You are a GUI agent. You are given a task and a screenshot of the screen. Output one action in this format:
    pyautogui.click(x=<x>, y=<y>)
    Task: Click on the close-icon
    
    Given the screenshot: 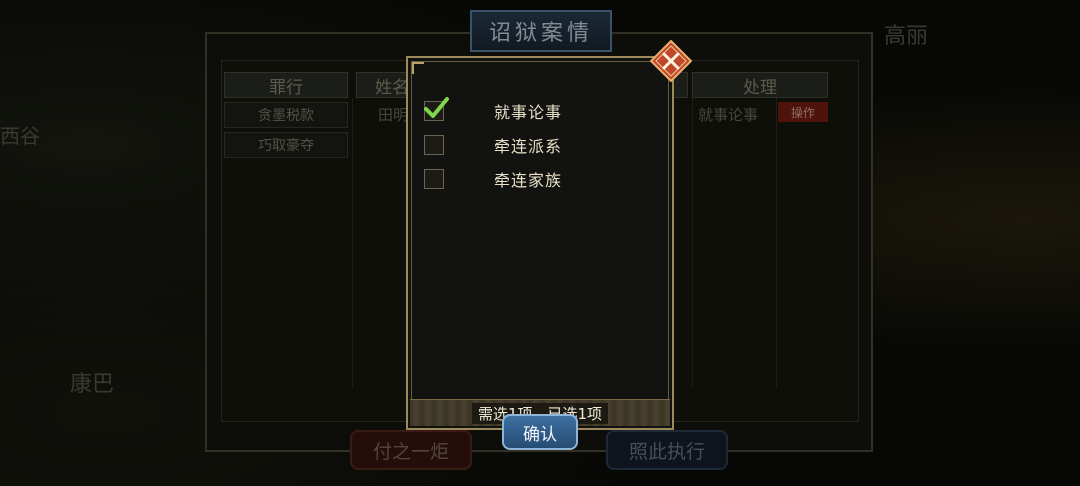 What is the action you would take?
    pyautogui.click(x=671, y=61)
    